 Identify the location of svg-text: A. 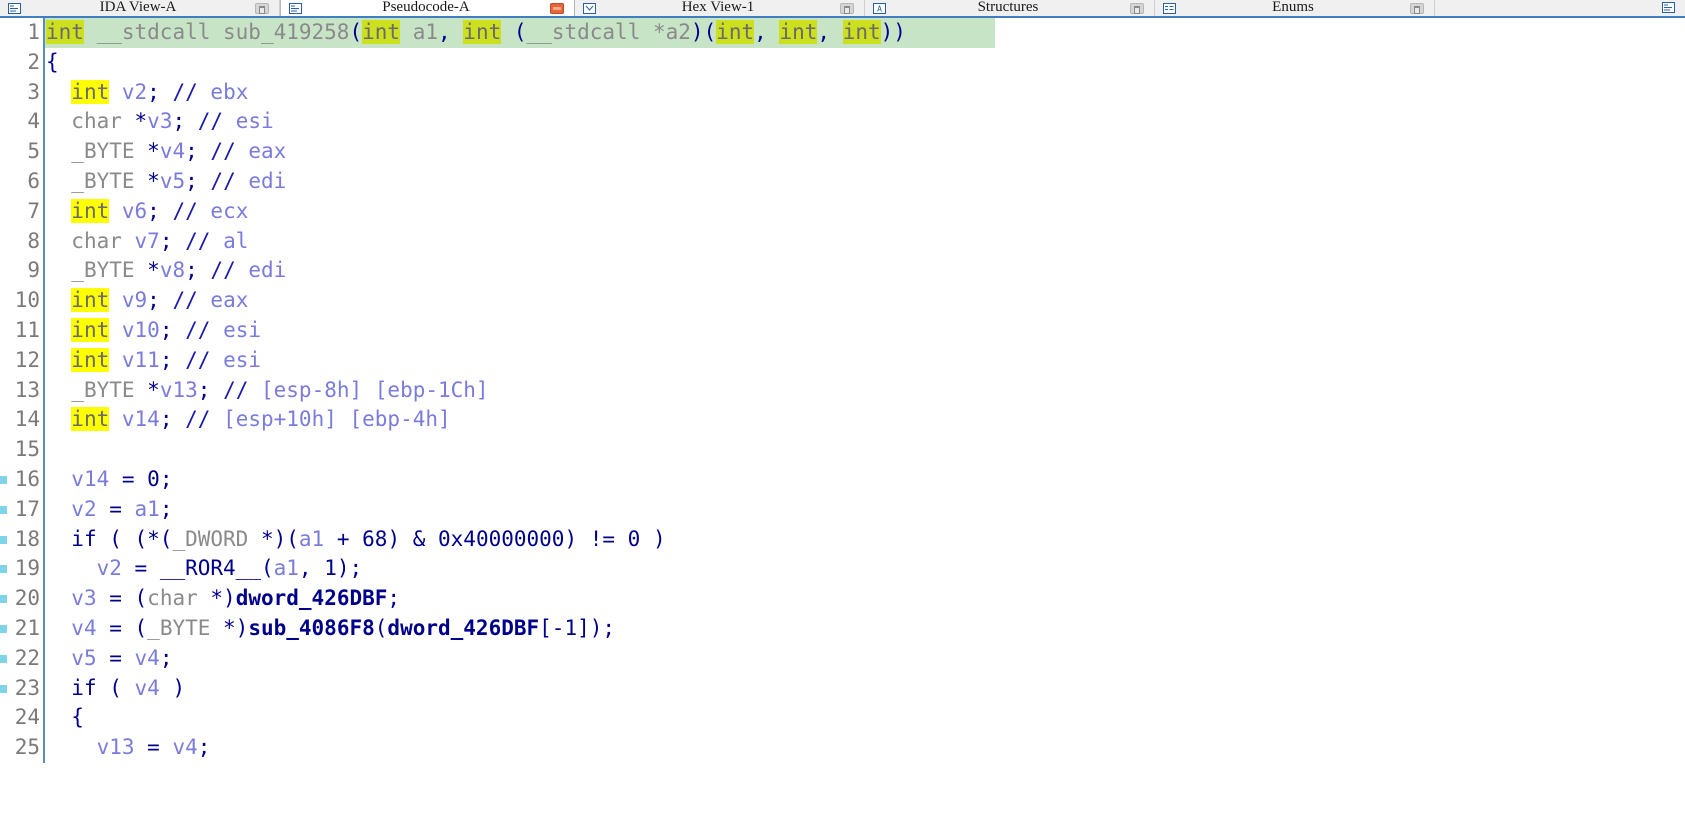
(879, 8).